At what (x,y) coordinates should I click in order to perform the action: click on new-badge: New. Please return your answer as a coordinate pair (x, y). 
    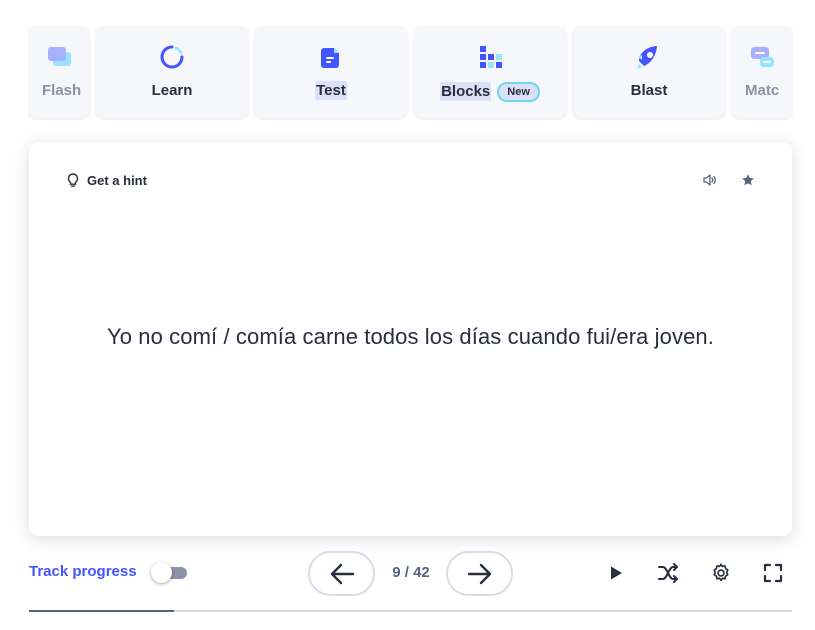
    Looking at the image, I should click on (518, 92).